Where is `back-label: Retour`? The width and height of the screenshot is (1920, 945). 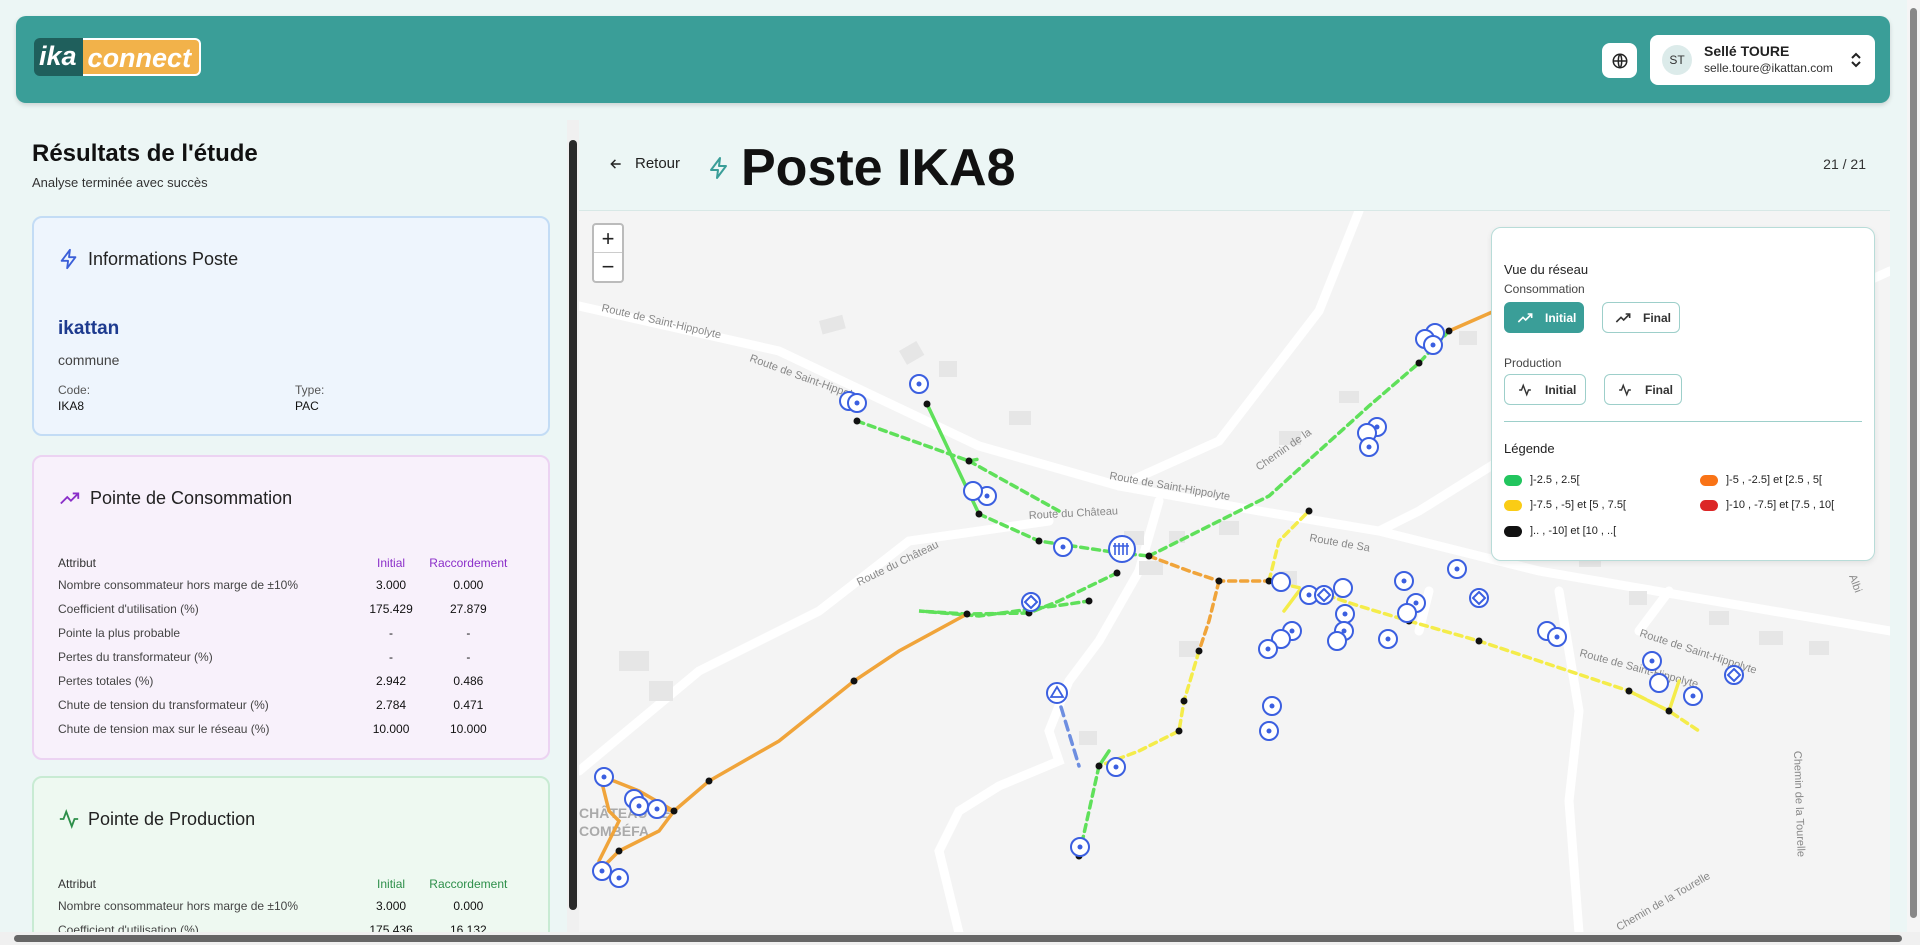 back-label: Retour is located at coordinates (658, 163).